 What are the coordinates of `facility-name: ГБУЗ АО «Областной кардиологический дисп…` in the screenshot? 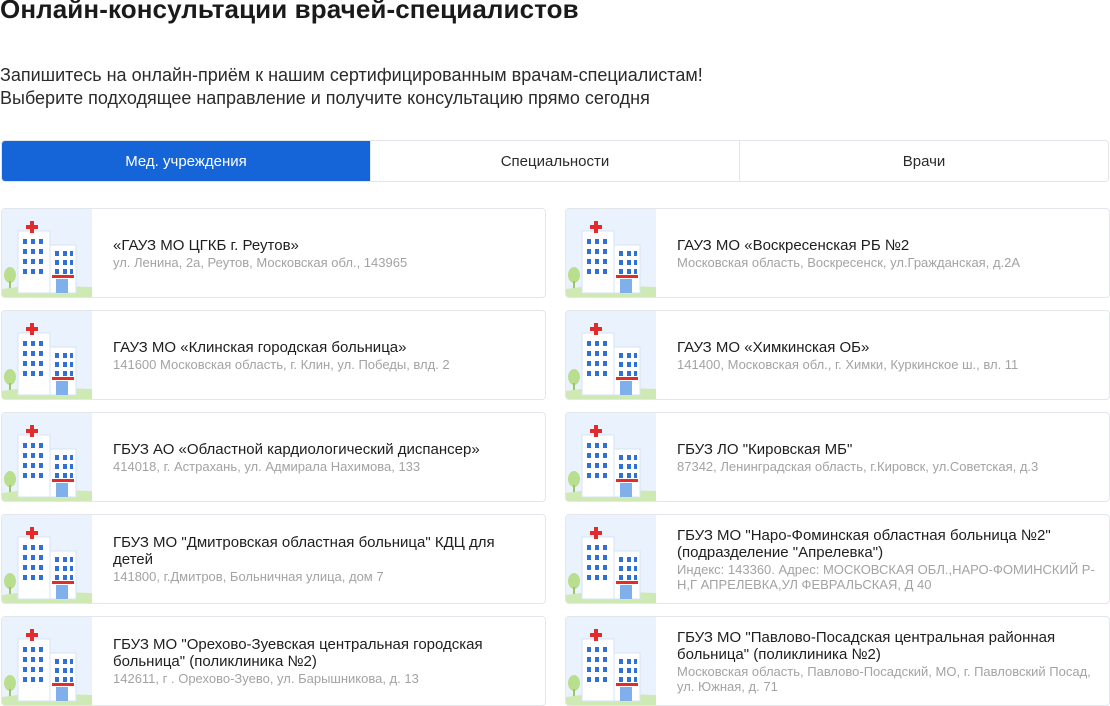 It's located at (296, 449).